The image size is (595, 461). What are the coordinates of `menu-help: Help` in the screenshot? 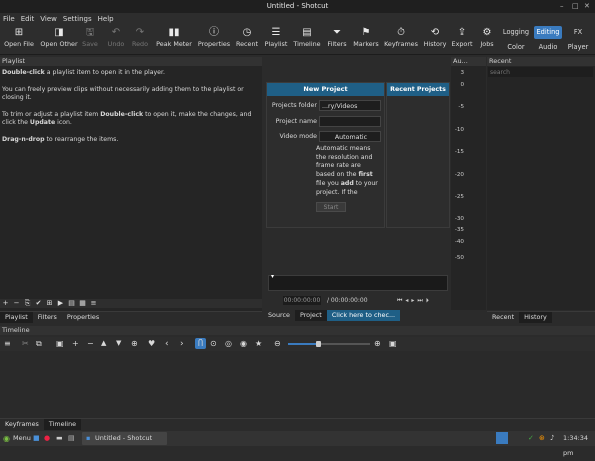 It's located at (106, 19).